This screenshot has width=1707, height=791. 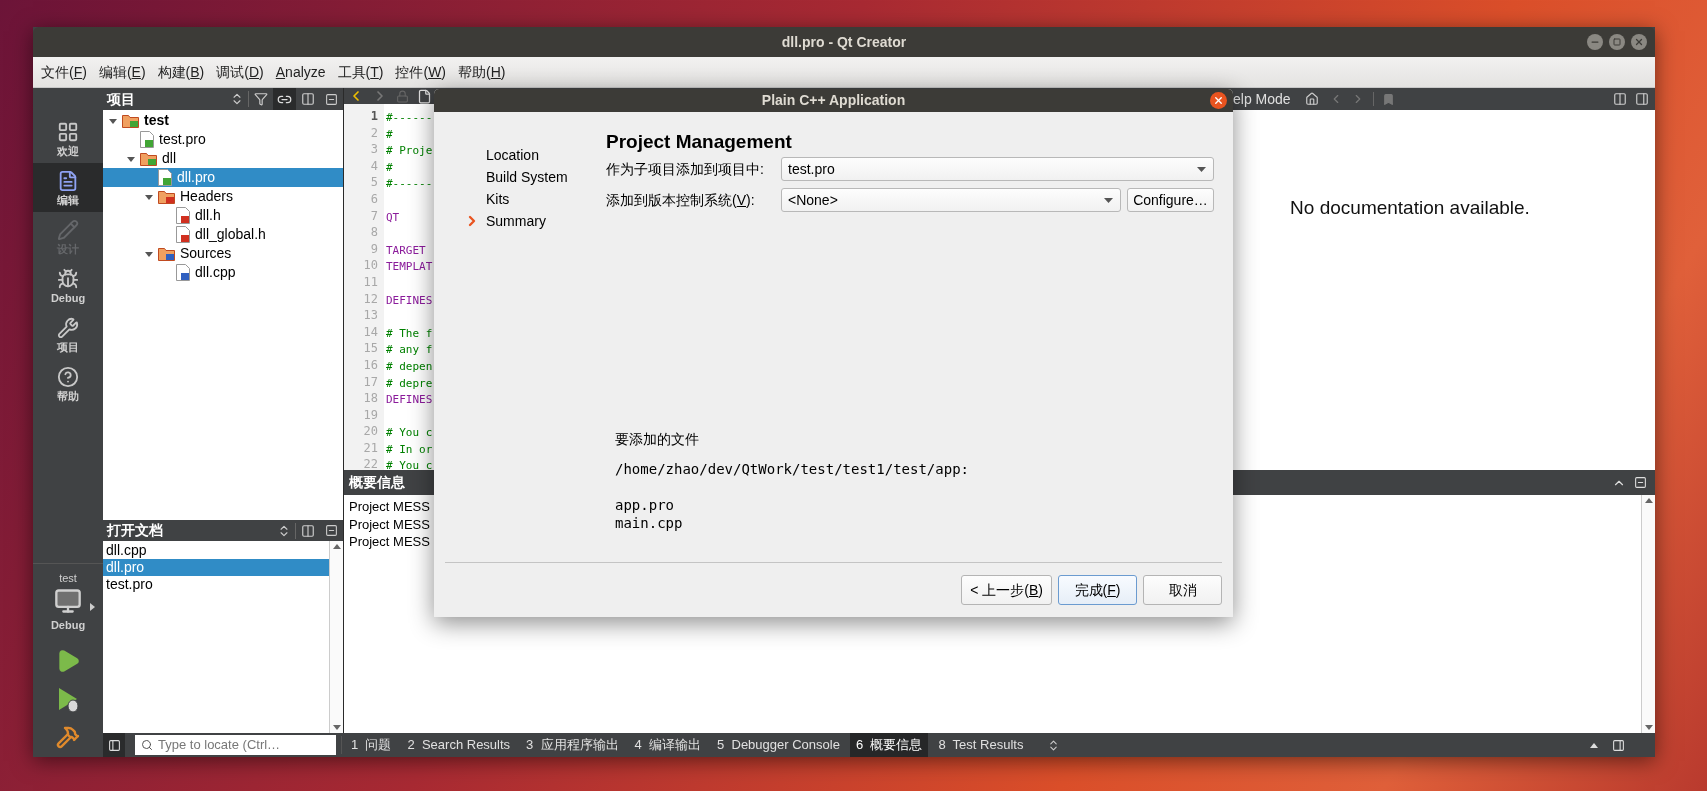 I want to click on line-number: 20, so click(x=370, y=431).